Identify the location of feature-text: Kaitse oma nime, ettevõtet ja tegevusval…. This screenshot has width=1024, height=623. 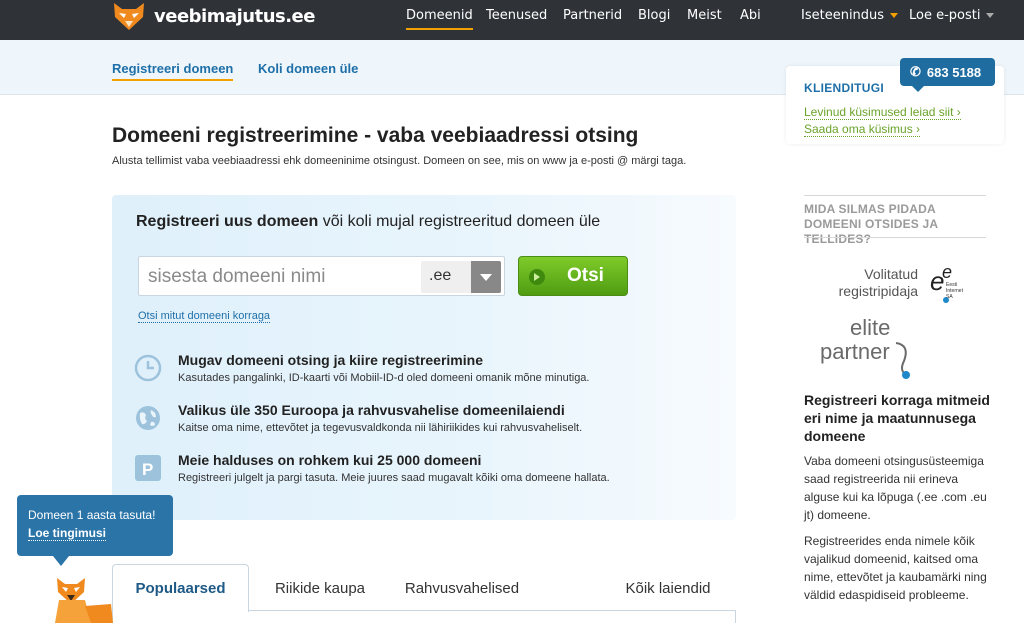
(380, 428).